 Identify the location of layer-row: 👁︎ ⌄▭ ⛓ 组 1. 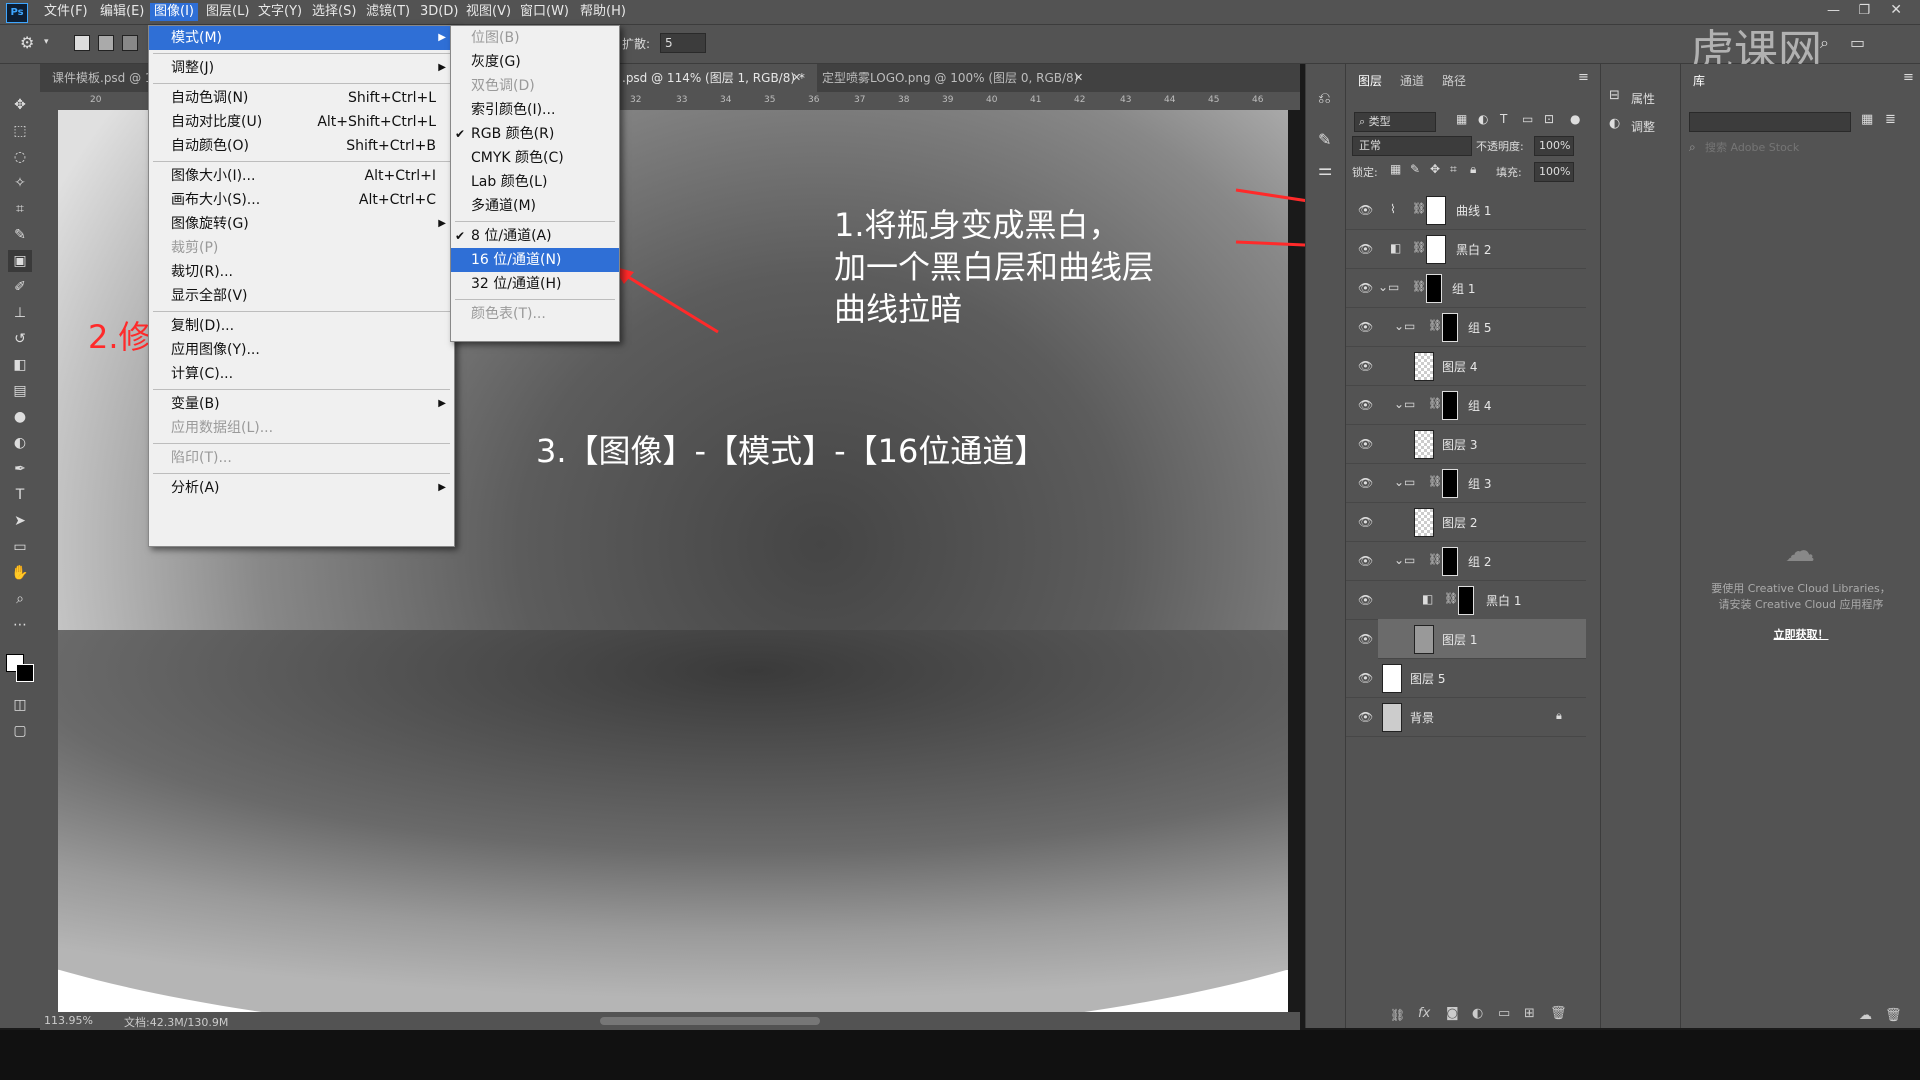
(1466, 288).